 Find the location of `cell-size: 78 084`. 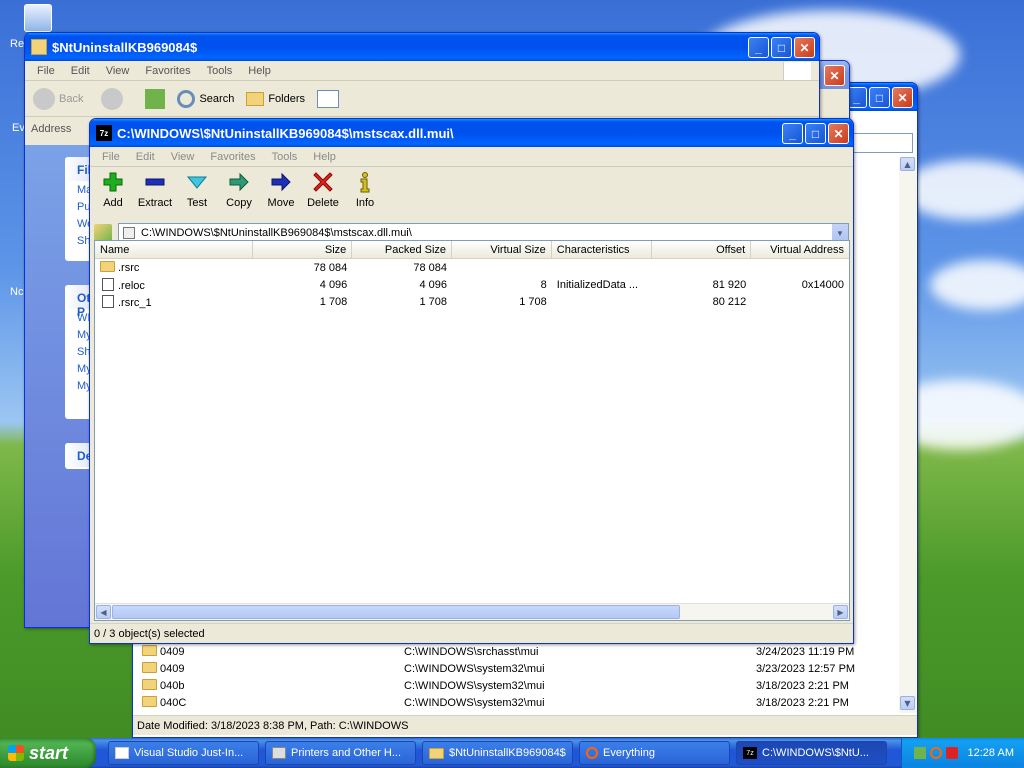

cell-size: 78 084 is located at coordinates (330, 267).